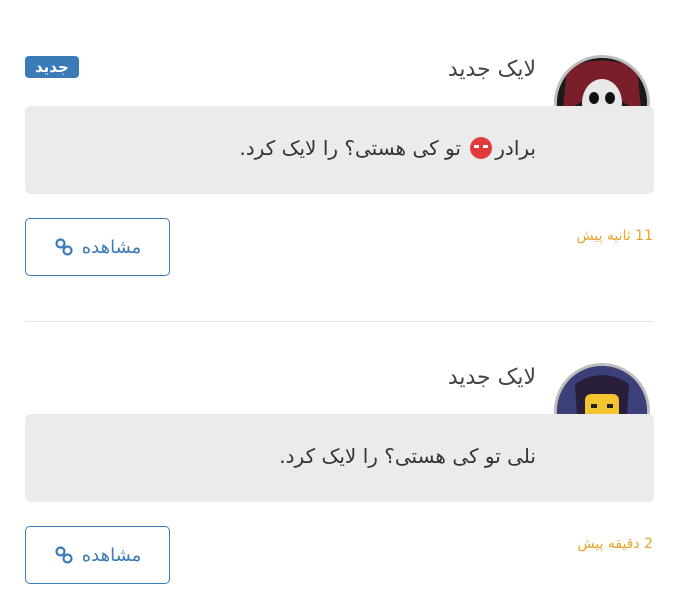  What do you see at coordinates (491, 377) in the screenshot?
I see `notification-title: لایک جدید` at bounding box center [491, 377].